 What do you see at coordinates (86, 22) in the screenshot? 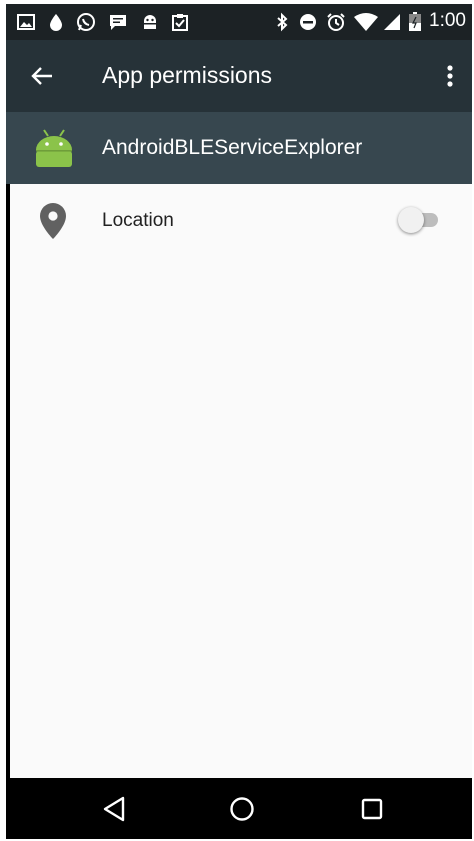
I see `whatsapp-icon` at bounding box center [86, 22].